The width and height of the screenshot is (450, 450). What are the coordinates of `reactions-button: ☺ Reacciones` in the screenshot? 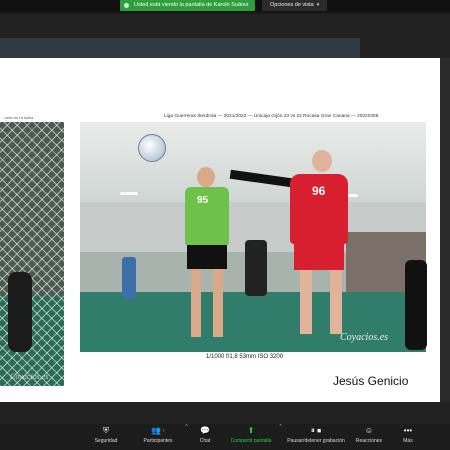 It's located at (369, 437).